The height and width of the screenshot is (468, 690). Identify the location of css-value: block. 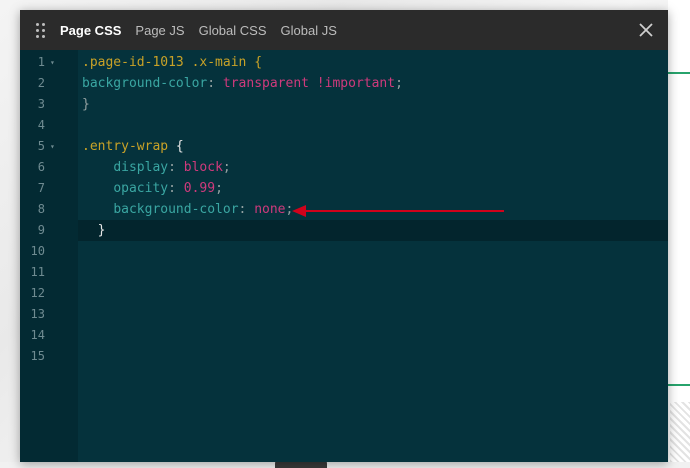
(203, 167).